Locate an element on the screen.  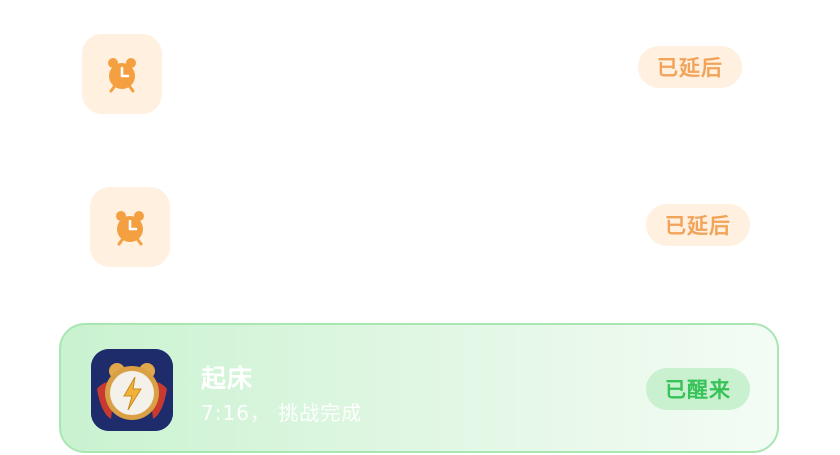
alarm-subtitle: 7:16， 挑战完成 is located at coordinates (282, 413).